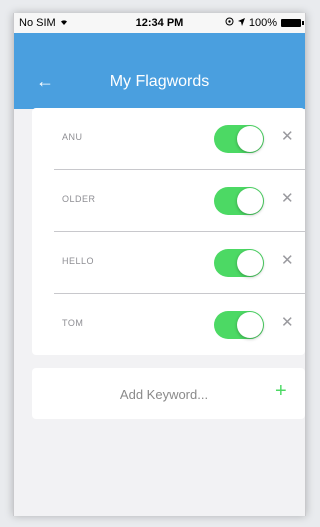 The height and width of the screenshot is (527, 320). What do you see at coordinates (241, 23) in the screenshot?
I see `location-icon` at bounding box center [241, 23].